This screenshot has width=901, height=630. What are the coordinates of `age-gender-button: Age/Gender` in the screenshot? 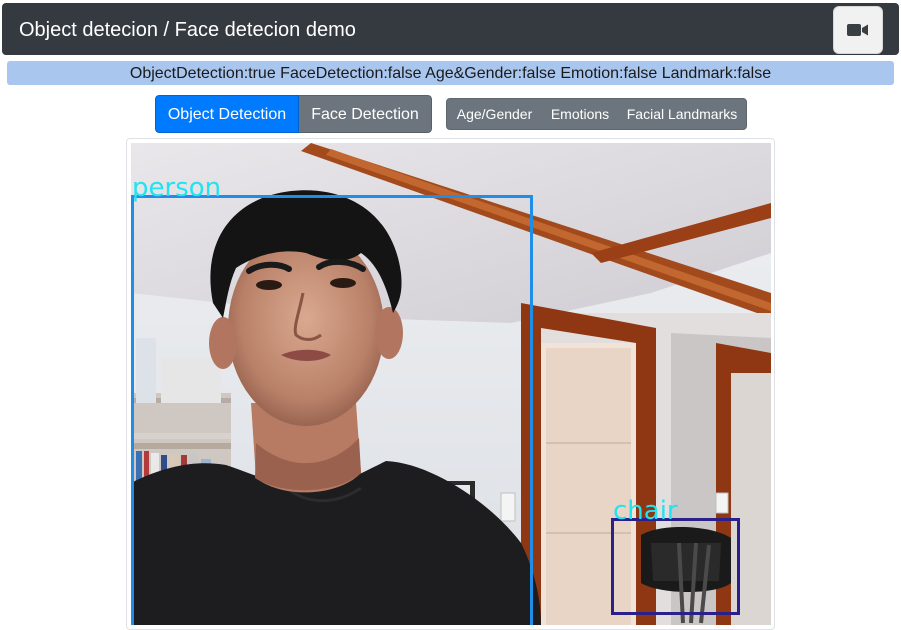 It's located at (494, 114).